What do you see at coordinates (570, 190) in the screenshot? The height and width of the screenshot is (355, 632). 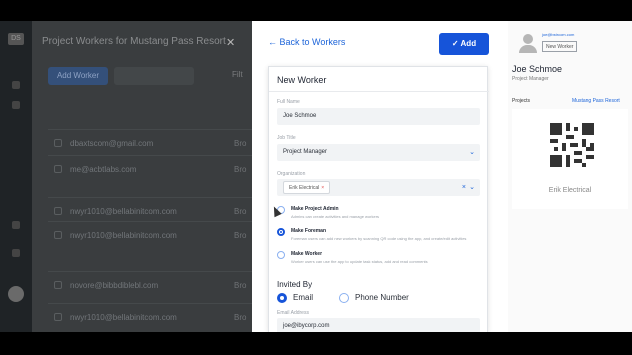 I see `company-name: Erik Electrical` at bounding box center [570, 190].